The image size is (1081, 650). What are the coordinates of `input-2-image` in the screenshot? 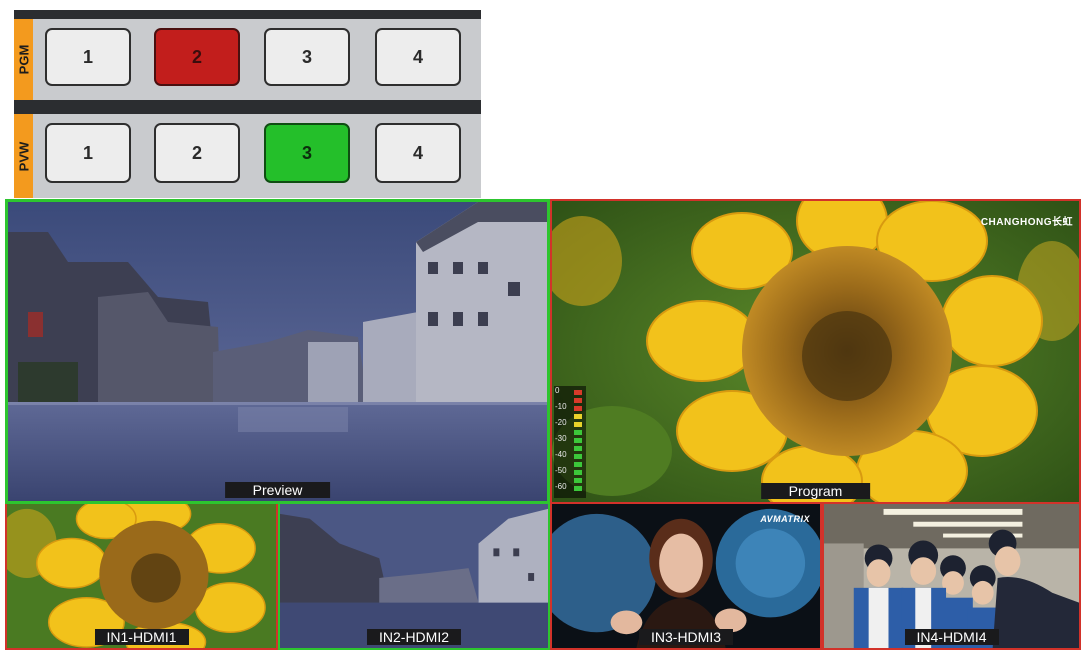 It's located at (414, 576).